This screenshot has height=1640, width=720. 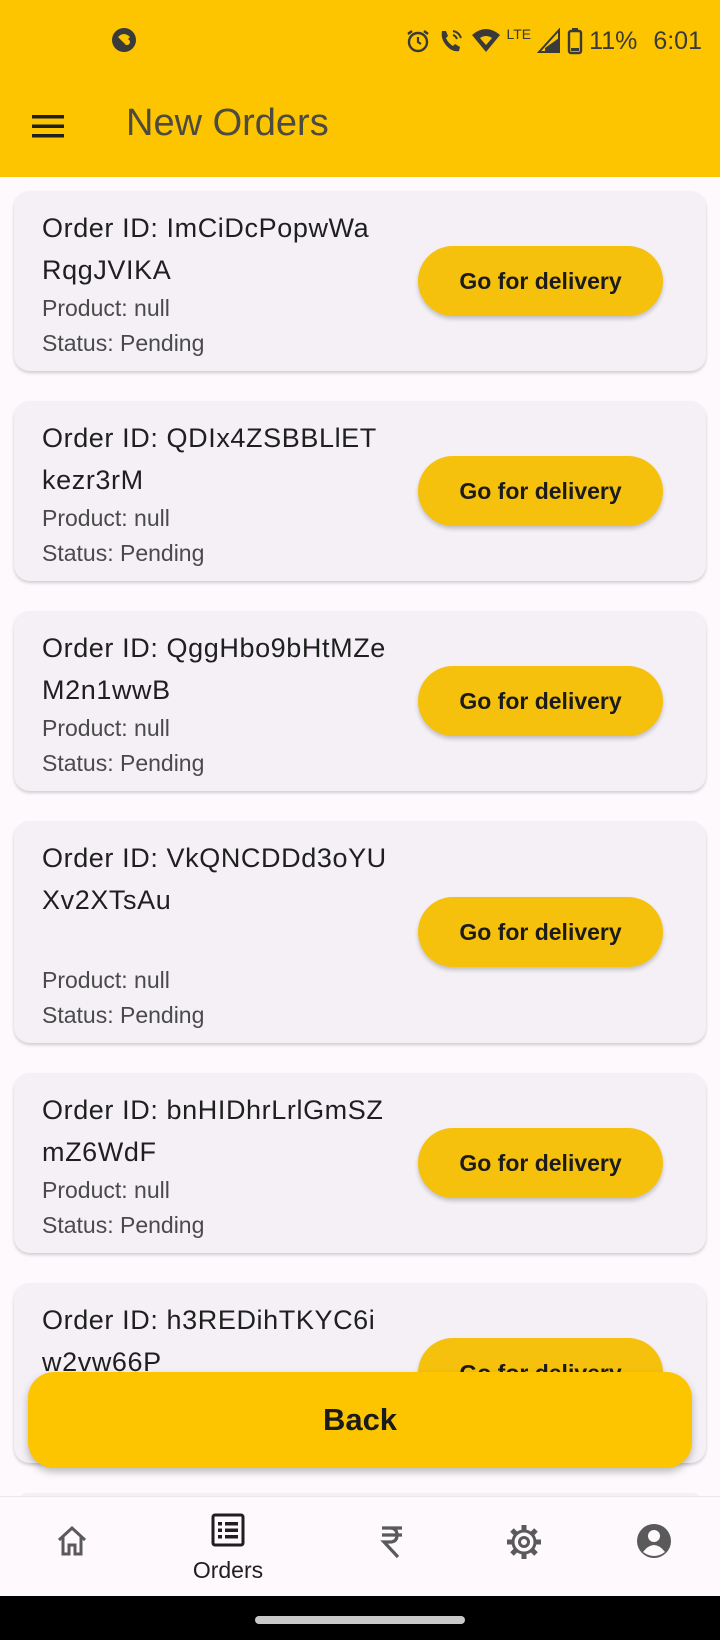 What do you see at coordinates (524, 1542) in the screenshot?
I see `gear-icon` at bounding box center [524, 1542].